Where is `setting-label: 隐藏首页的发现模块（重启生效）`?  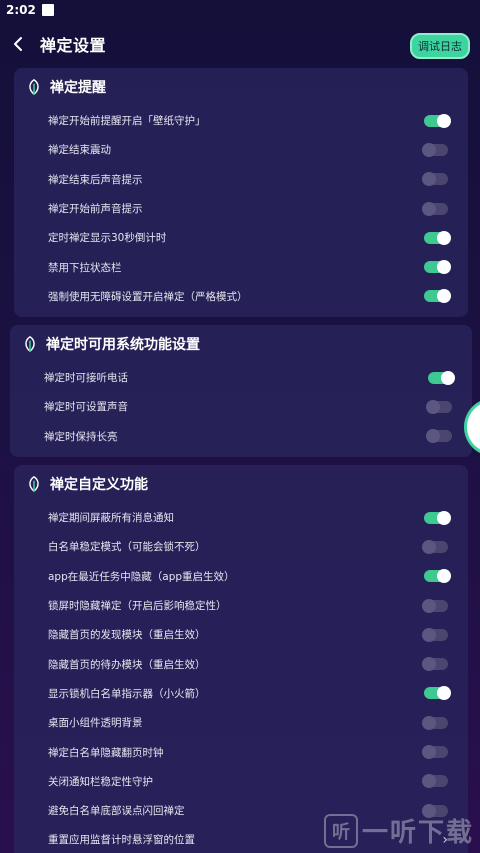
setting-label: 隐藏首页的发现模块（重启生效） is located at coordinates (127, 635).